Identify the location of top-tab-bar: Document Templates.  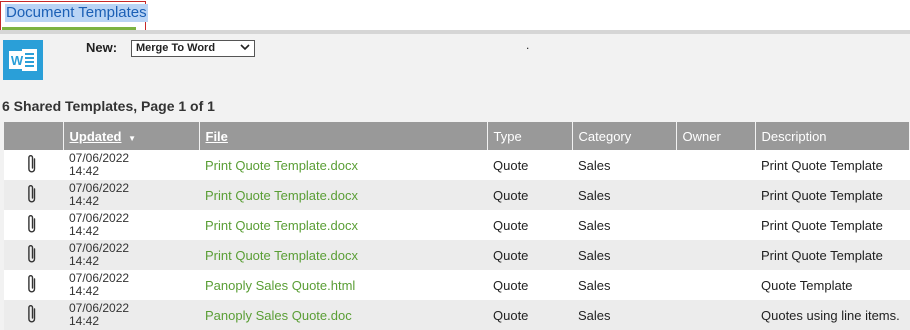
(455, 15).